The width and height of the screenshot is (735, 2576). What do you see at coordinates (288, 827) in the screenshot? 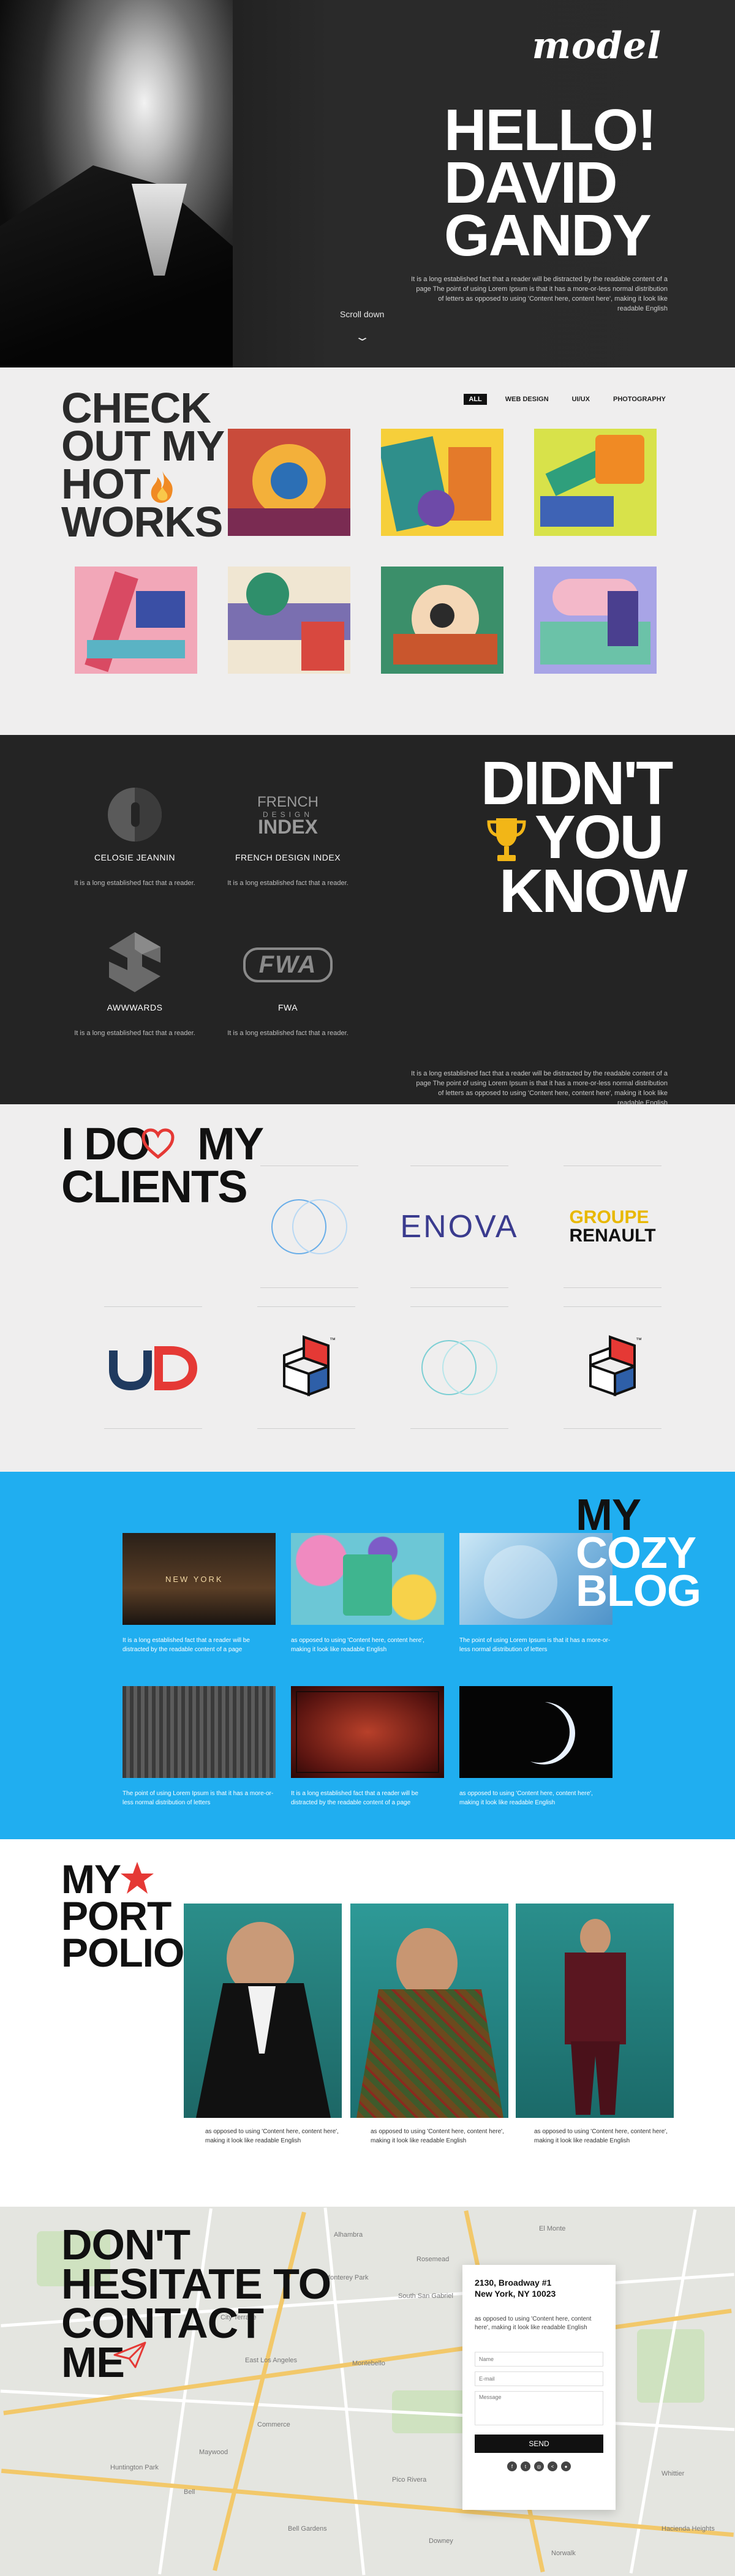
I see `logo-text: INDEX` at bounding box center [288, 827].